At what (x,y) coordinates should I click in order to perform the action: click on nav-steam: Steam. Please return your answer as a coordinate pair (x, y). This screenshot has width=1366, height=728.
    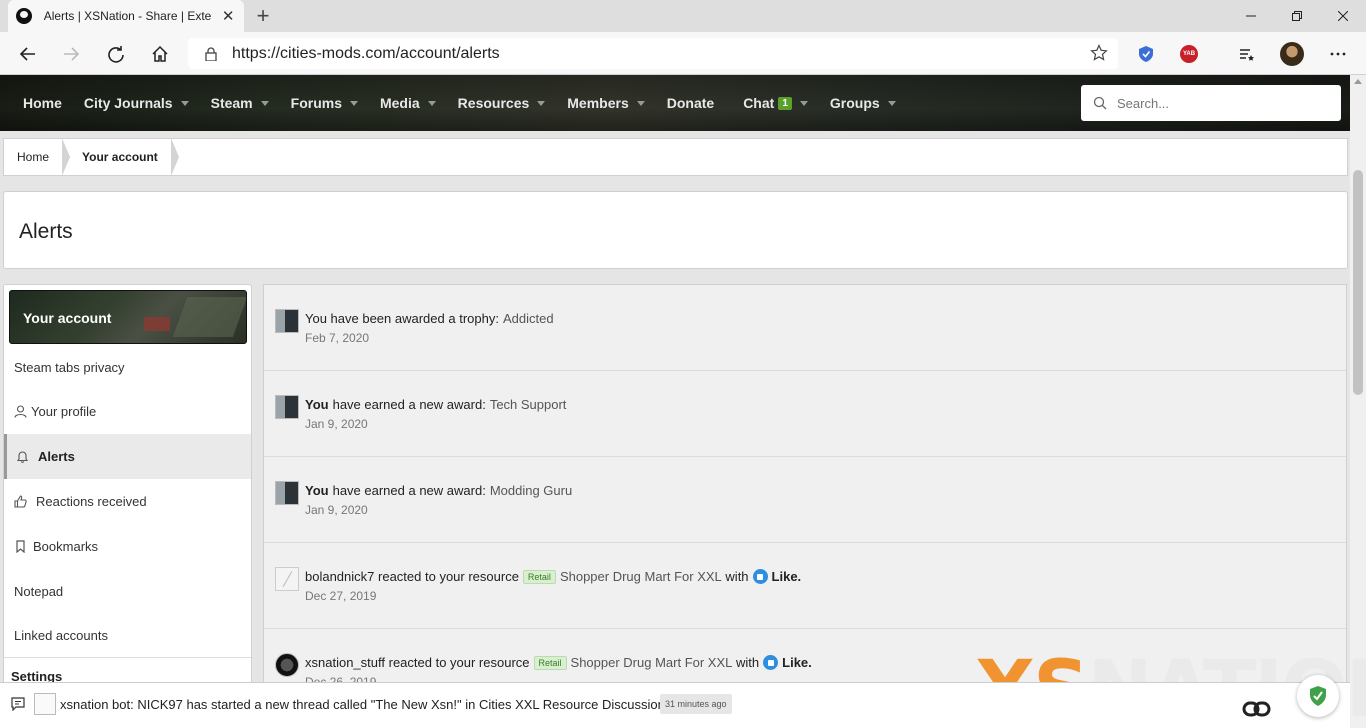
    Looking at the image, I should click on (240, 103).